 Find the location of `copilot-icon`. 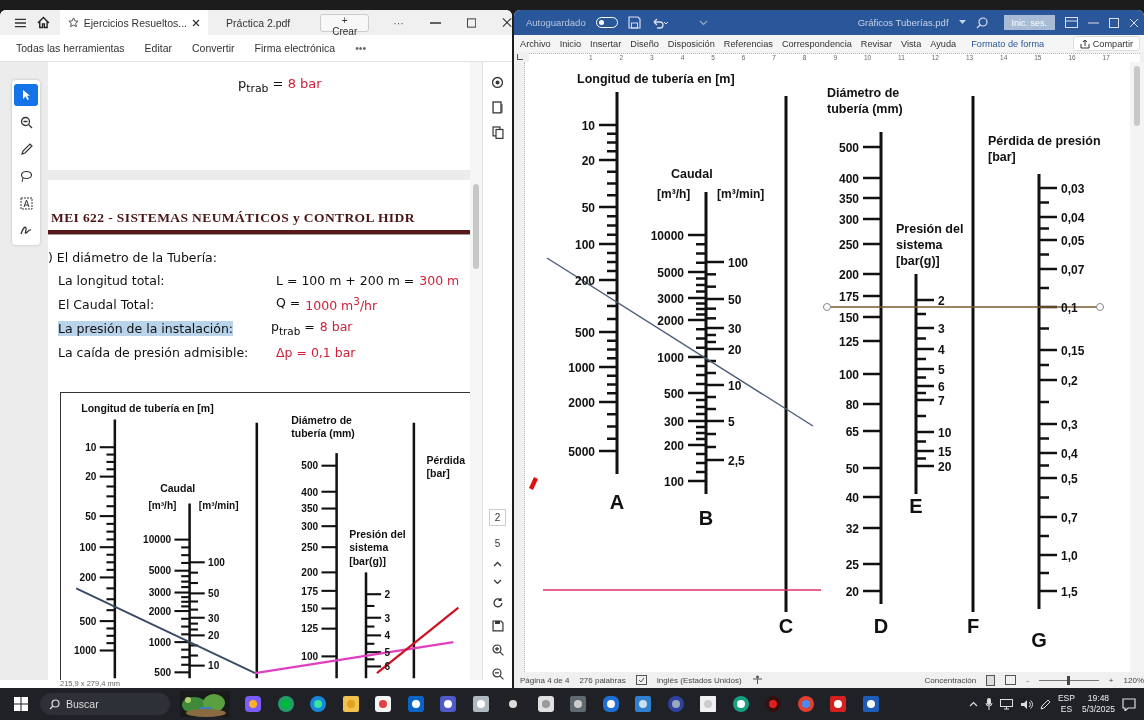

copilot-icon is located at coordinates (253, 704).